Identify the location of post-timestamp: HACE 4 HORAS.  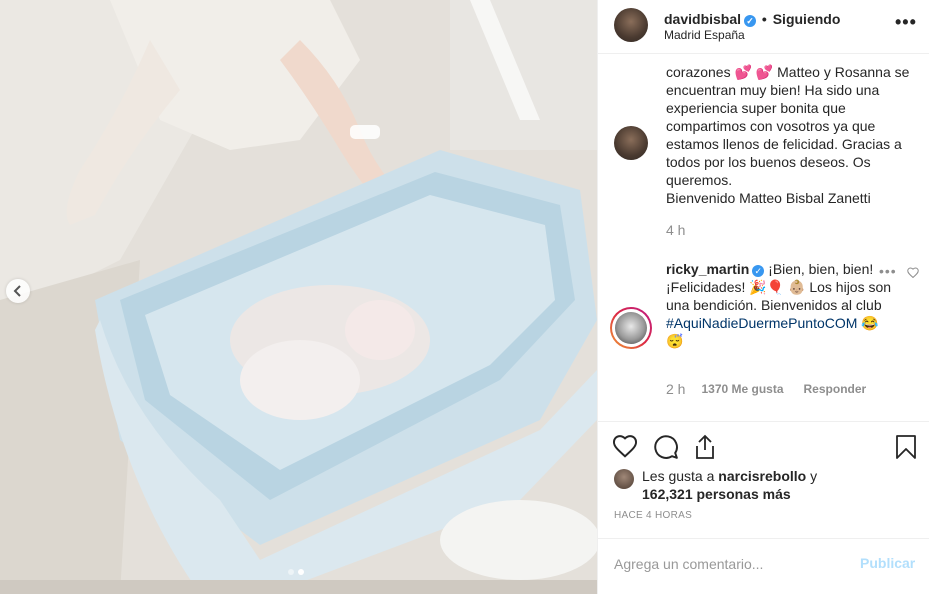
(653, 515).